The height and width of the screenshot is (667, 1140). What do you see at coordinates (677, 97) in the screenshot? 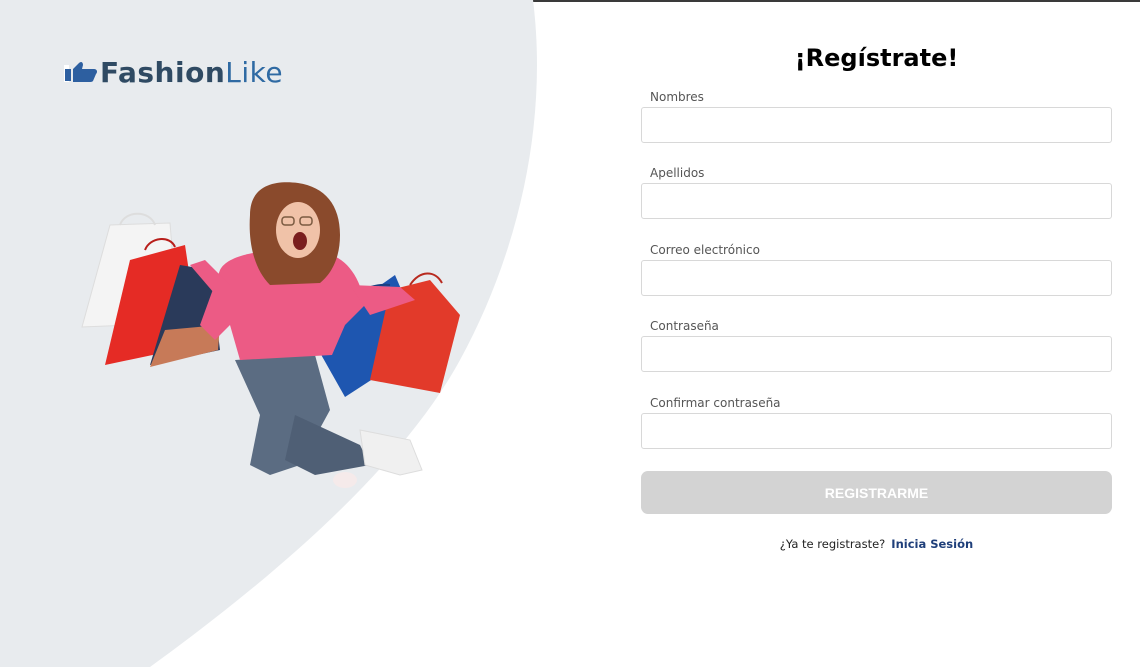
I see `first-name-label: Nombres` at bounding box center [677, 97].